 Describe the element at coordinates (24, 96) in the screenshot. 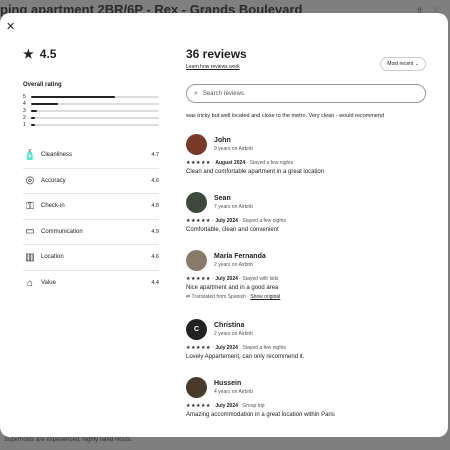

I see `rating-bar-label: 5` at that location.